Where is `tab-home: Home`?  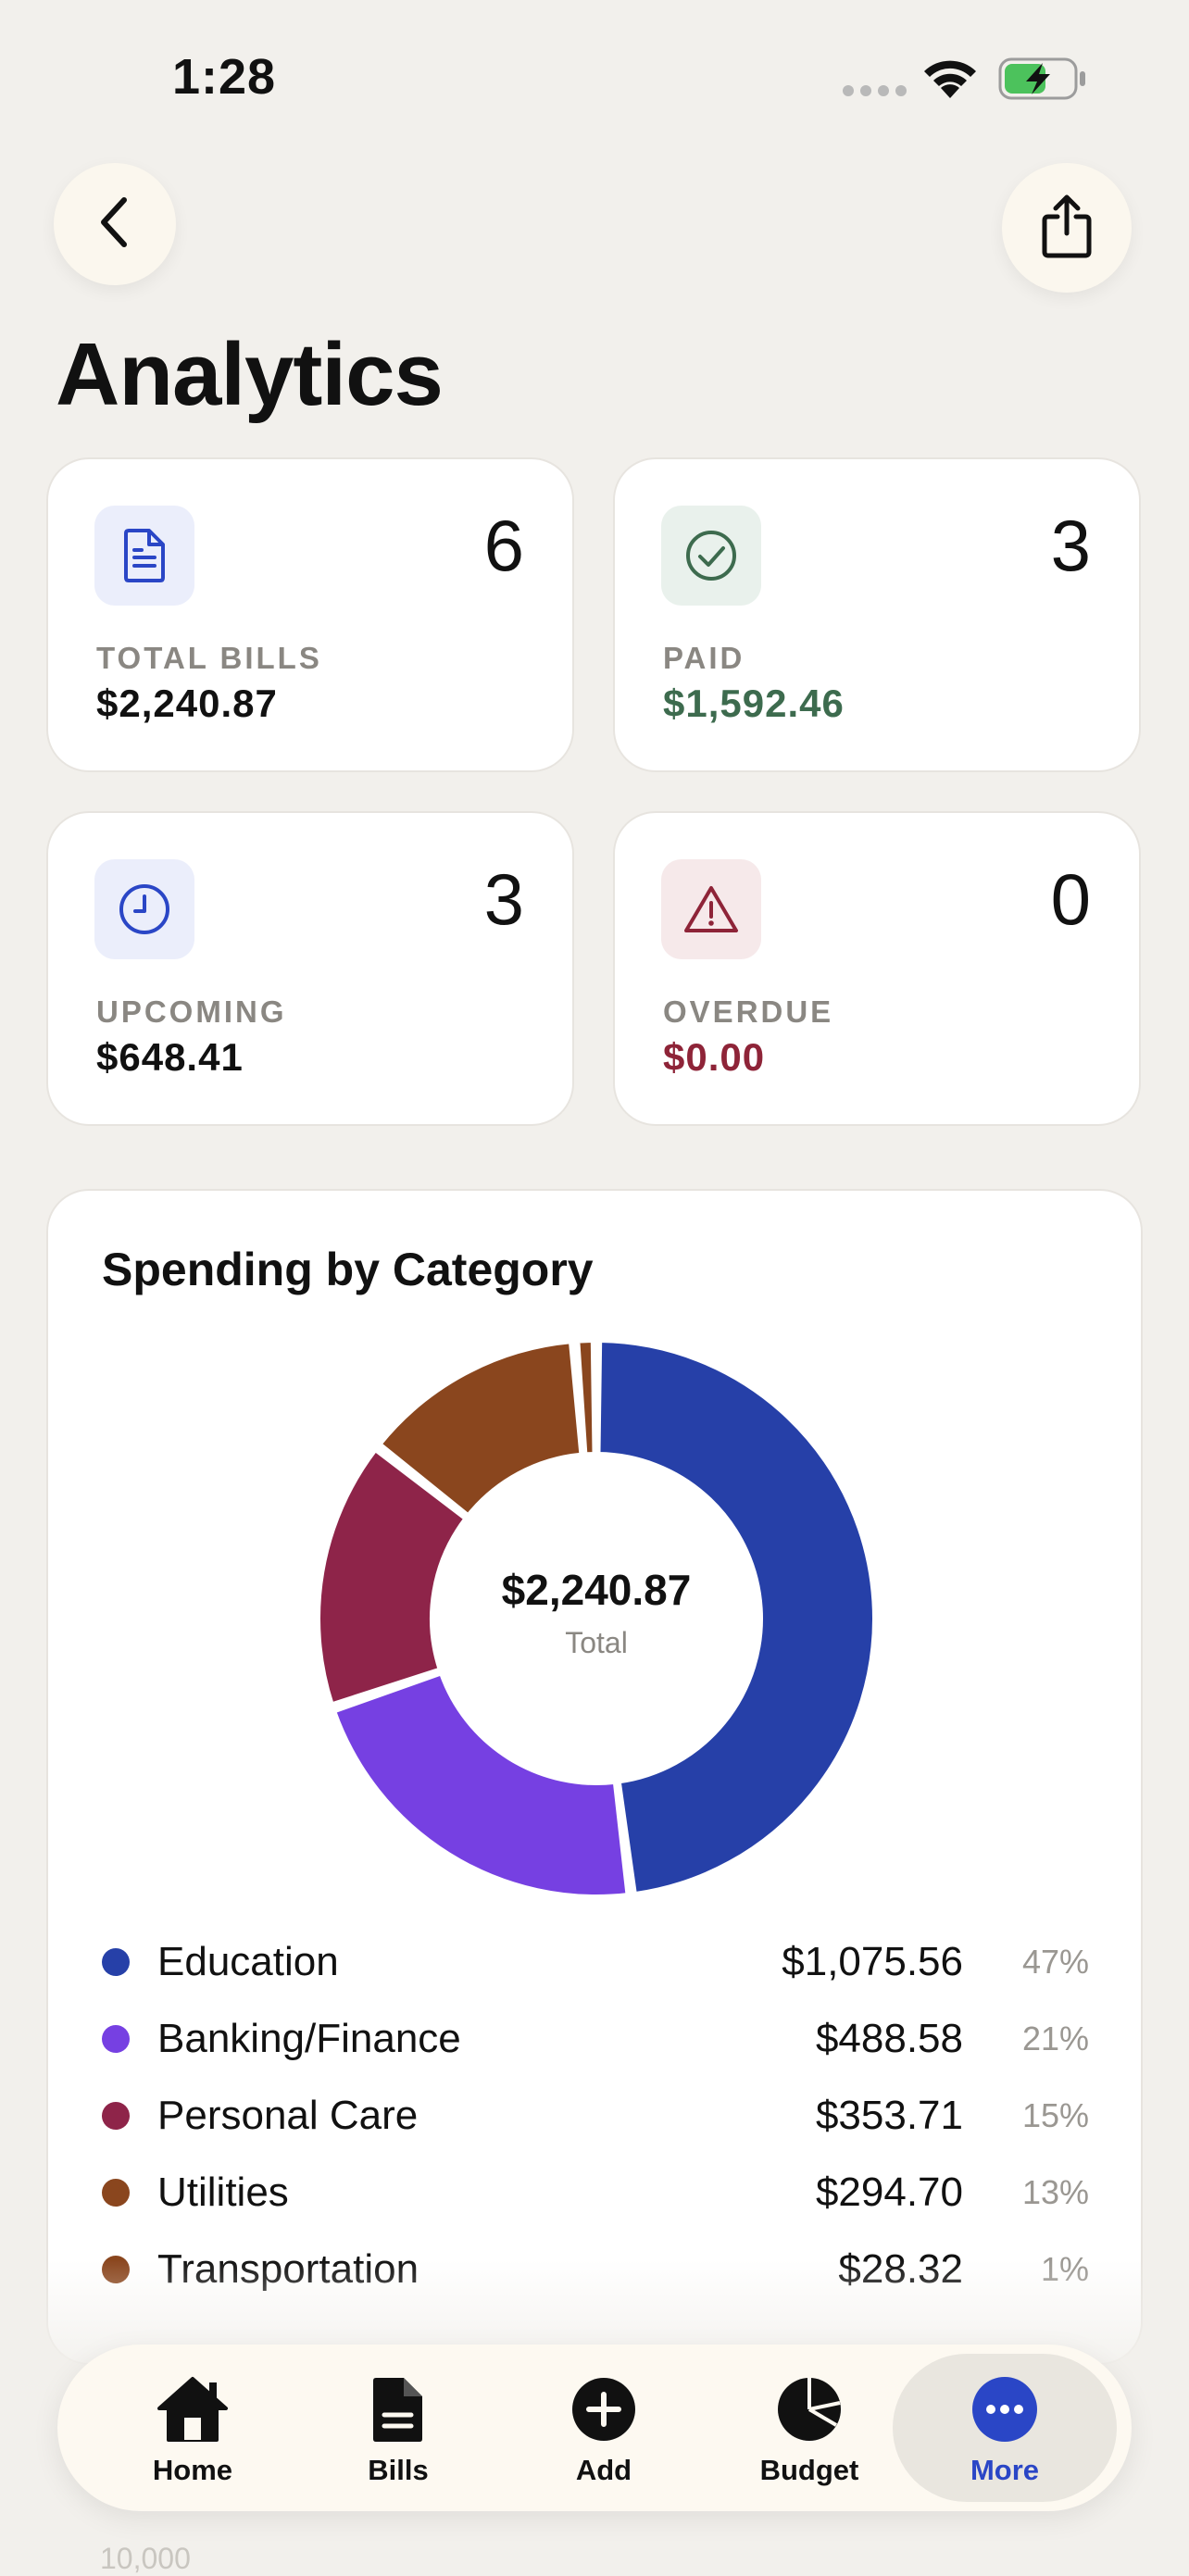 tab-home: Home is located at coordinates (192, 2428).